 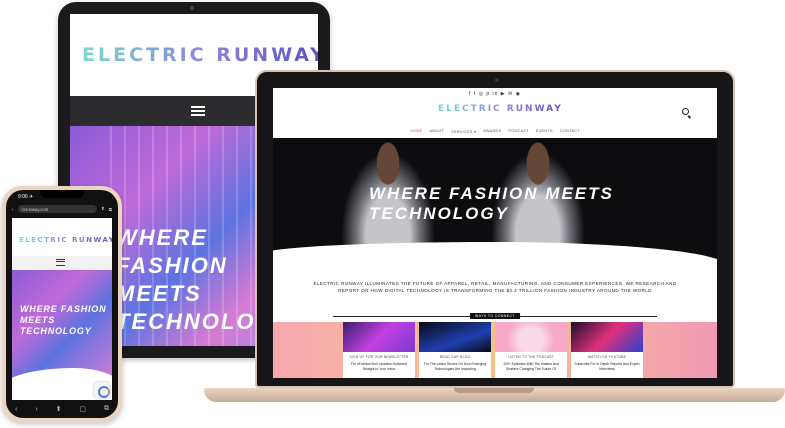 I want to click on card-title: READ OUR BLOG, so click(x=455, y=357).